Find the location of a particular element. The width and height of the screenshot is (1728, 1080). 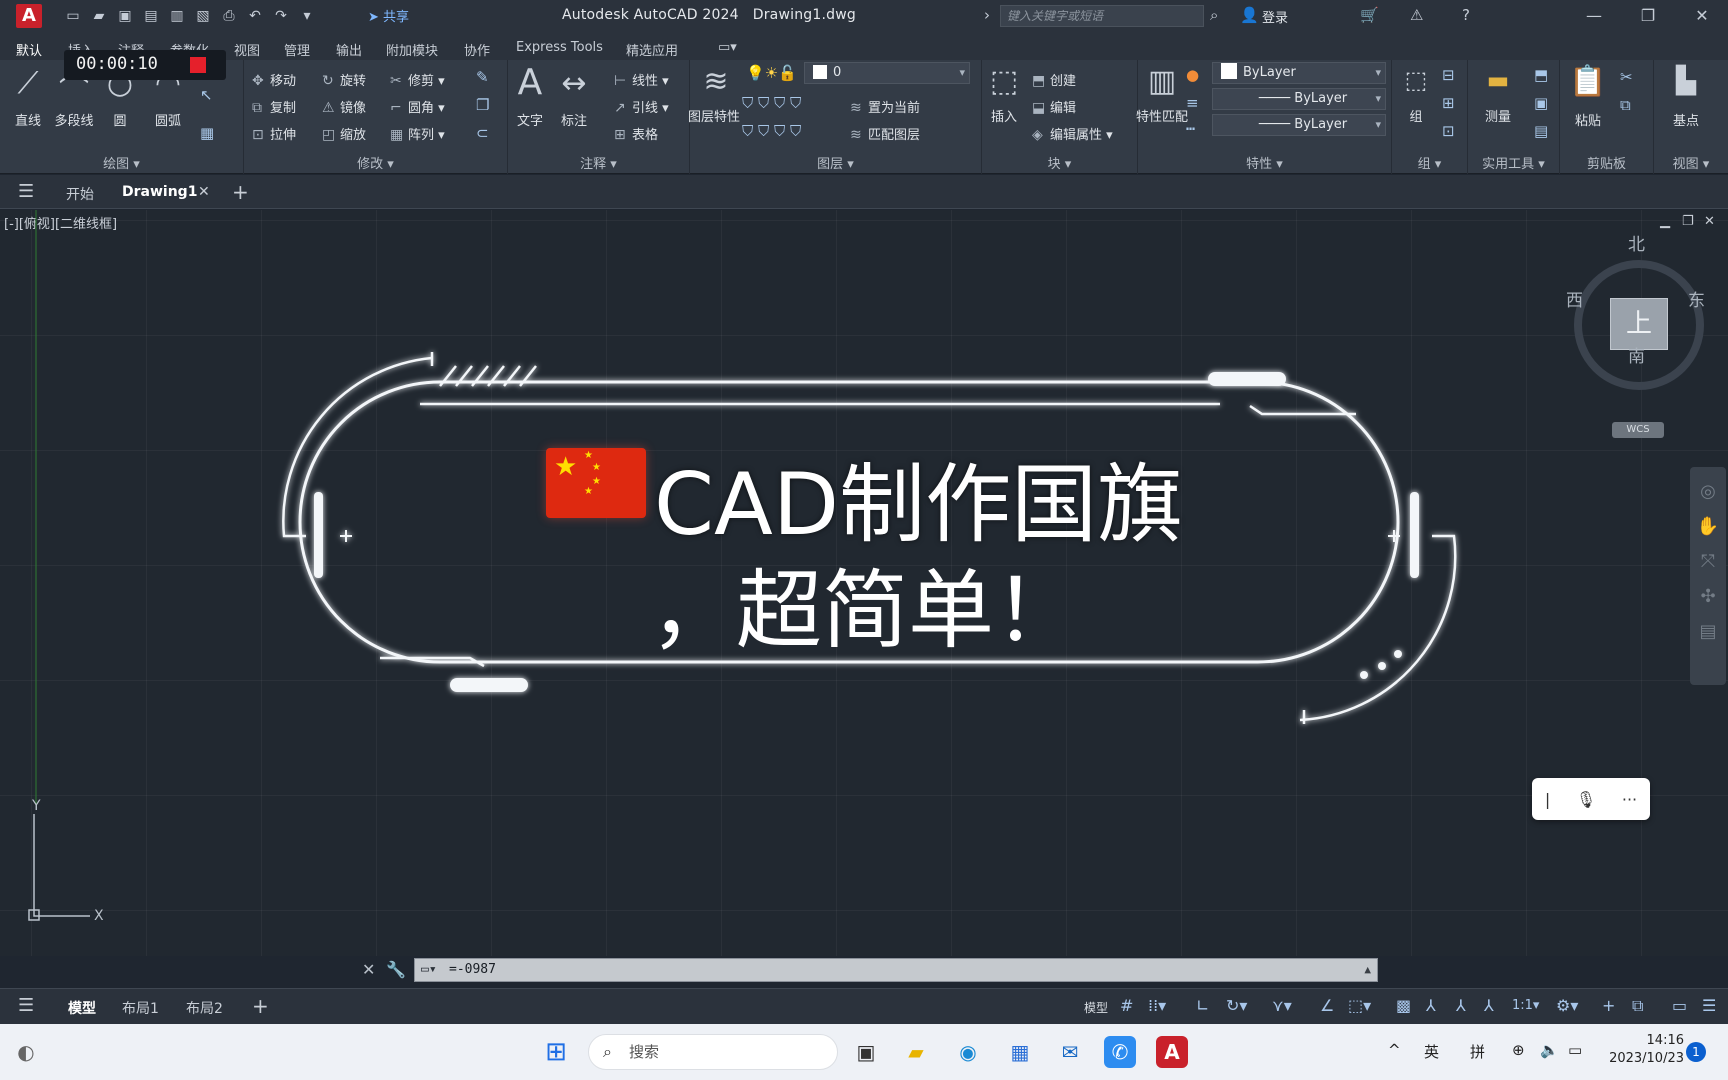

search-expand-icon: › is located at coordinates (987, 15).